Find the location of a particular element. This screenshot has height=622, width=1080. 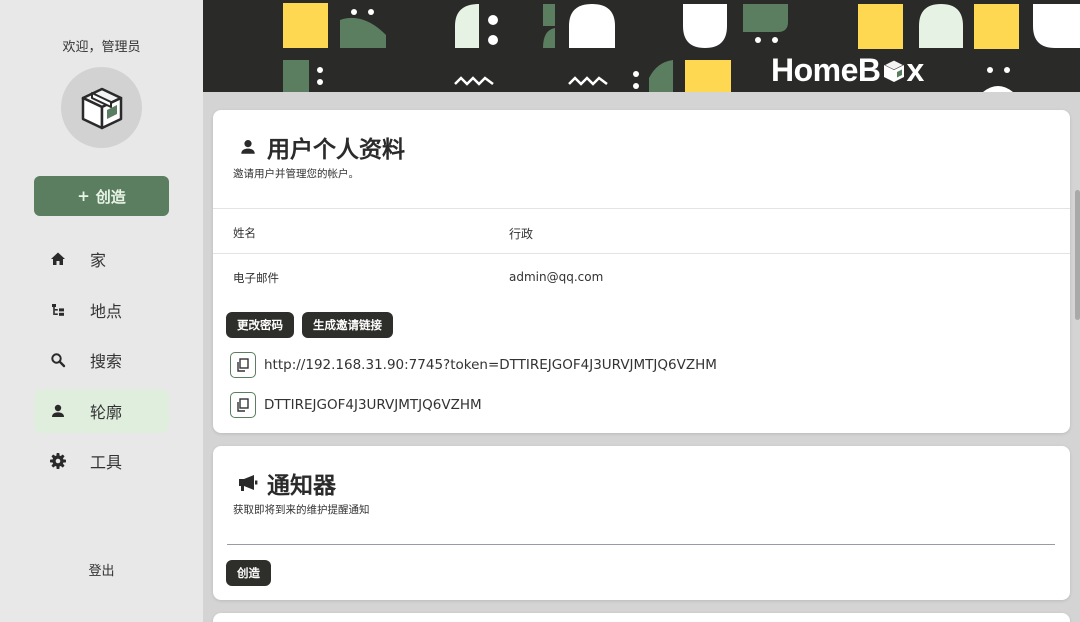

plus-icon: + is located at coordinates (83, 196).